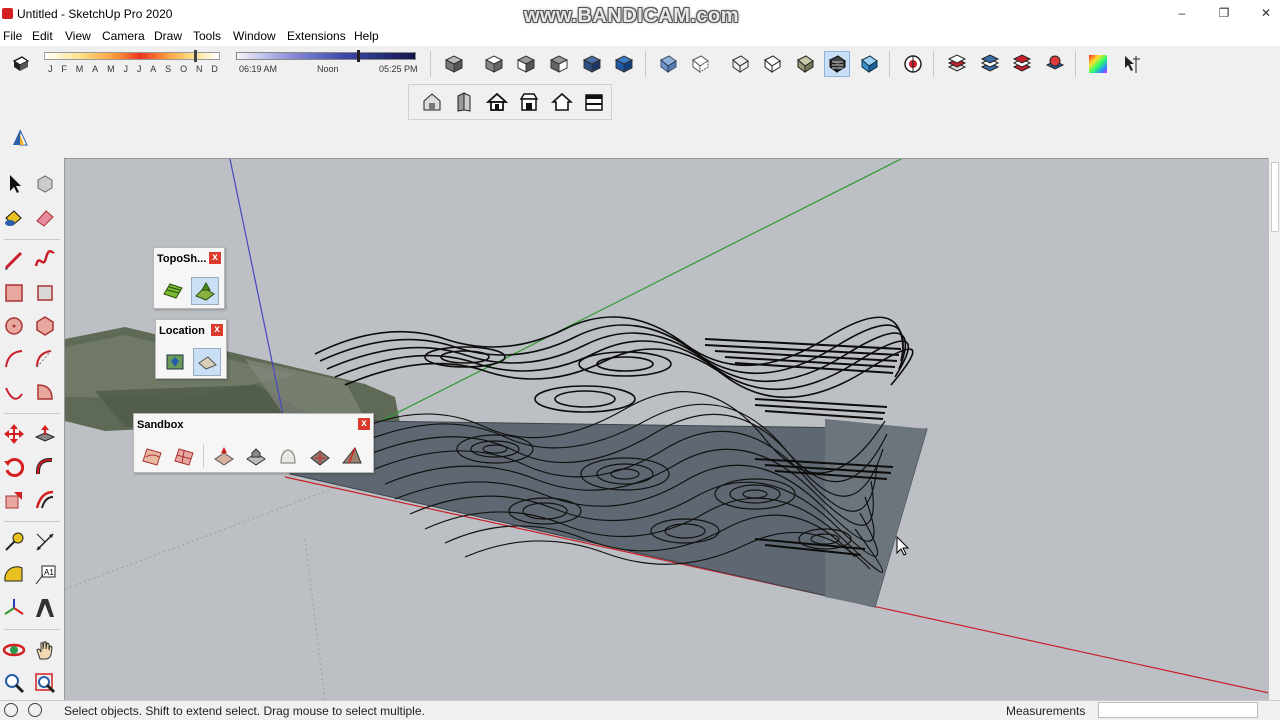  I want to click on select-tool-button, so click(14, 184).